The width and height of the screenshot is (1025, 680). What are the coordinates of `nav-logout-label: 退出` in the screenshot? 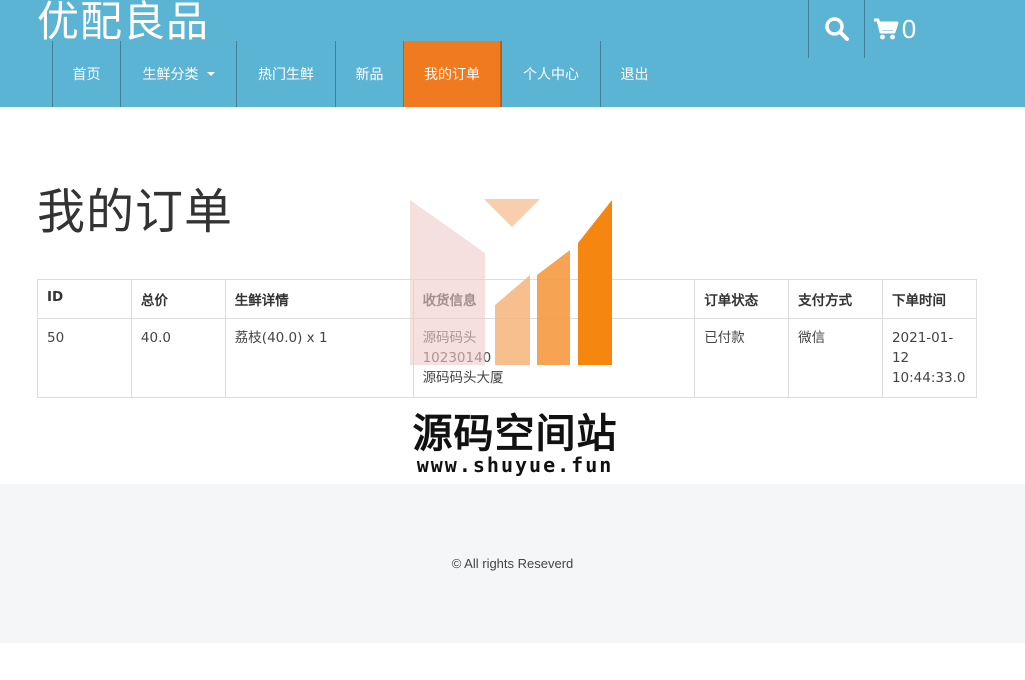 It's located at (634, 75).